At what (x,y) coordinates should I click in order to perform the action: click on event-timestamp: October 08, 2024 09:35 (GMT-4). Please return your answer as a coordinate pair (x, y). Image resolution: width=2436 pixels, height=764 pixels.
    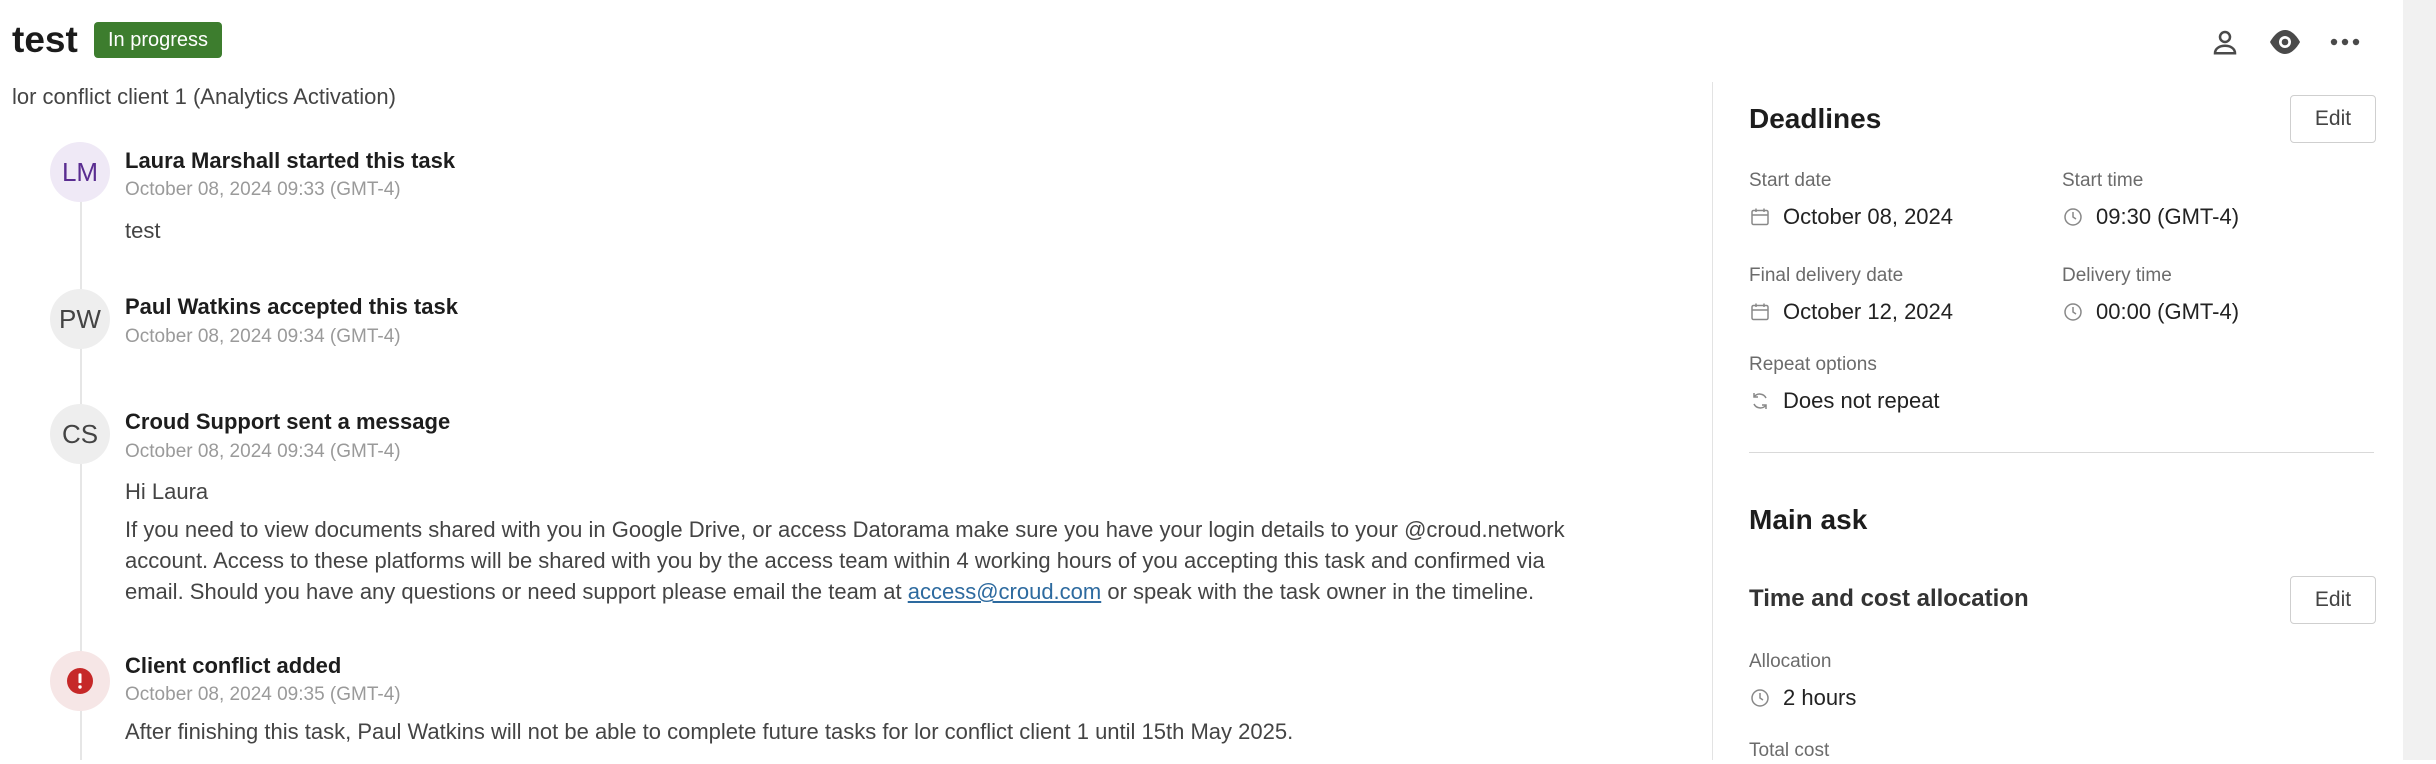
    Looking at the image, I should click on (263, 694).